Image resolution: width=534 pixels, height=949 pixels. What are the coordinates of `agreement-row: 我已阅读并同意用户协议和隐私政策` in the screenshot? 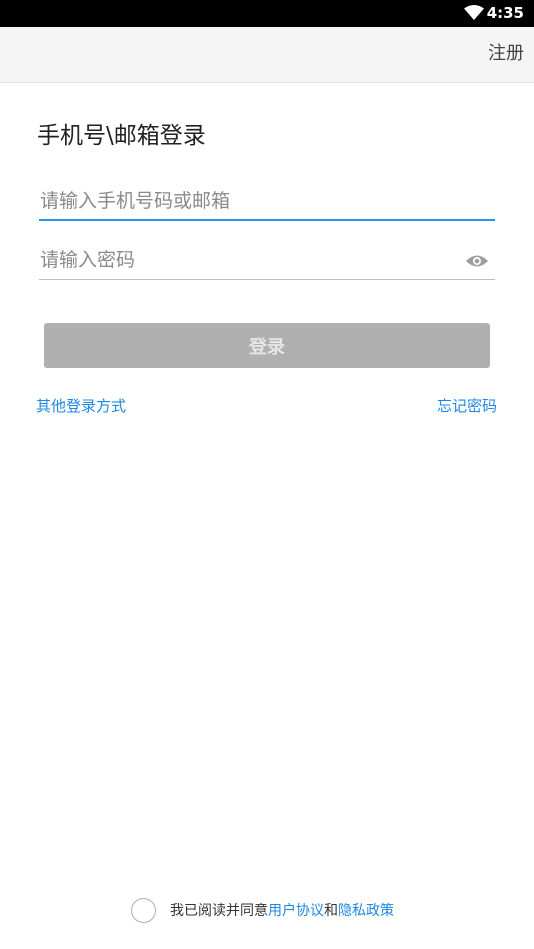 It's located at (262, 910).